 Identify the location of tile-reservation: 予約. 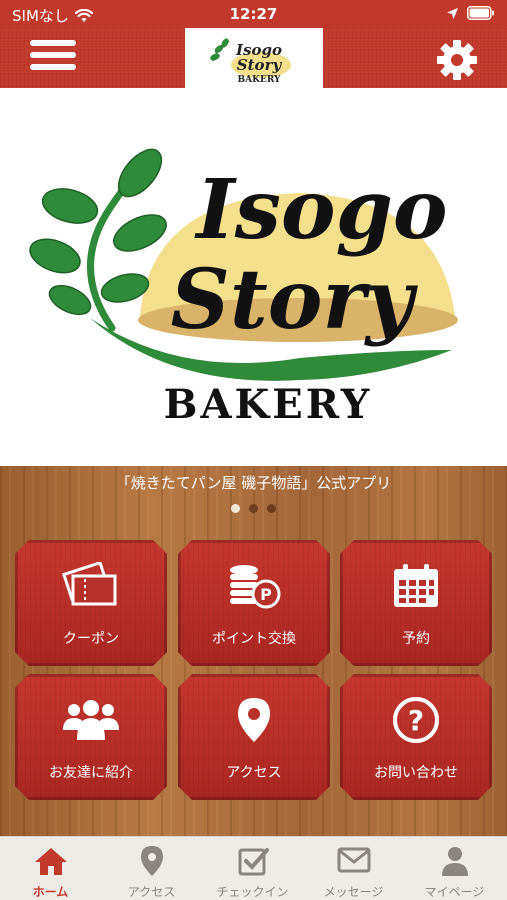
(416, 603).